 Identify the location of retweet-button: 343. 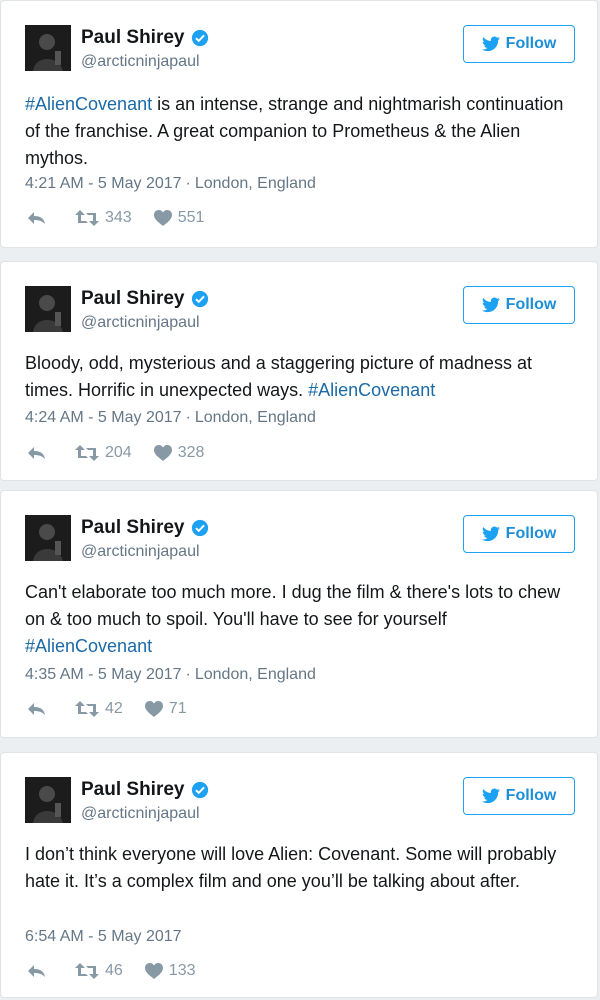
(103, 218).